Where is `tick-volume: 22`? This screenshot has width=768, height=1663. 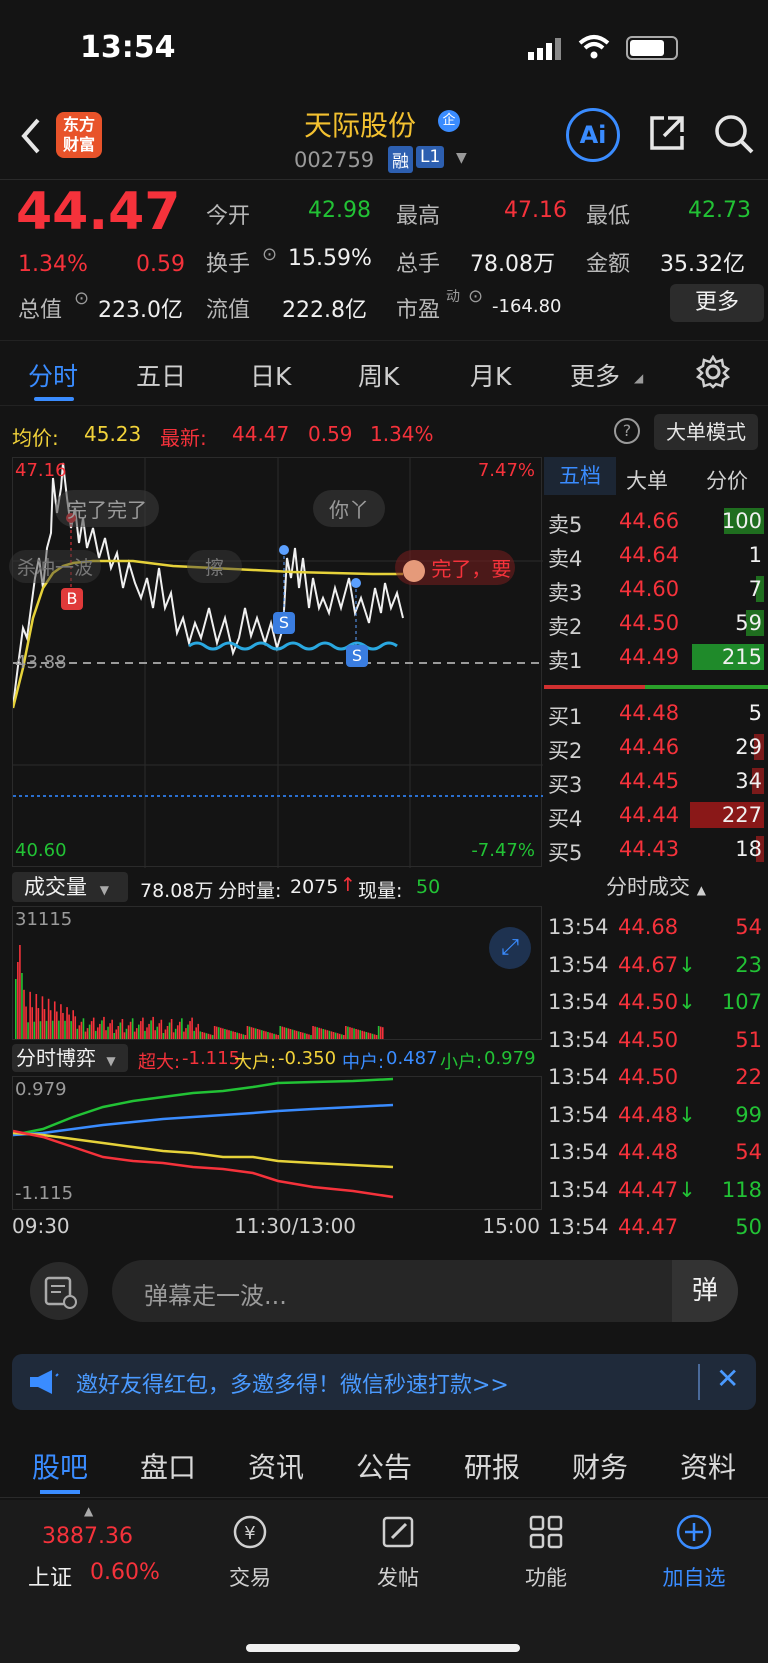
tick-volume: 22 is located at coordinates (748, 1077).